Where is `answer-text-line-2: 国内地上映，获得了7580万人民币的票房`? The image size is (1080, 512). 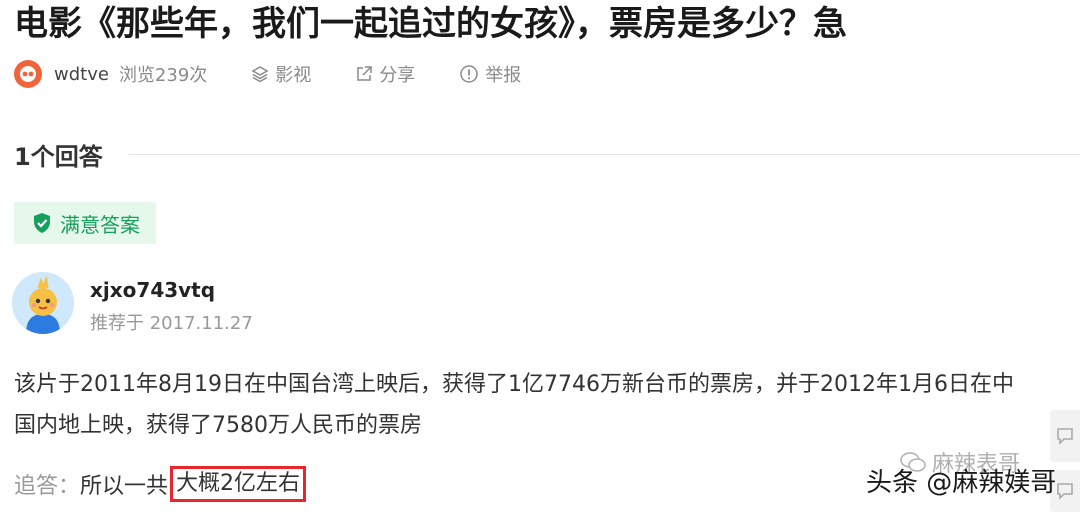 answer-text-line-2: 国内地上映，获得了7580万人民币的票房 is located at coordinates (218, 425).